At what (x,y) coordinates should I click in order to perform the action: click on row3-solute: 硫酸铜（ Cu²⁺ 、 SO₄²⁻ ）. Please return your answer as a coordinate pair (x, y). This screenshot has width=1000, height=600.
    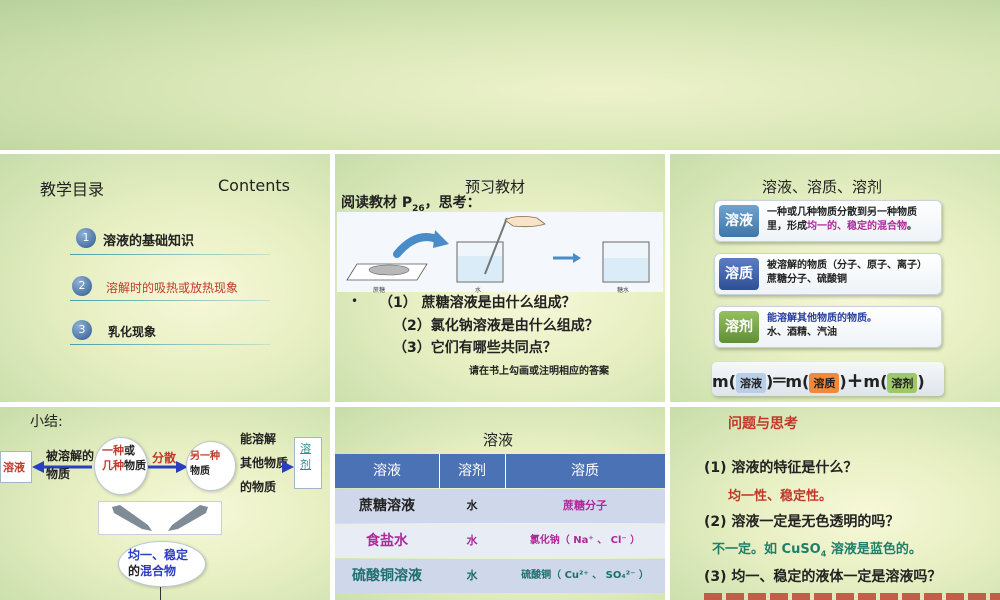
    Looking at the image, I should click on (585, 575).